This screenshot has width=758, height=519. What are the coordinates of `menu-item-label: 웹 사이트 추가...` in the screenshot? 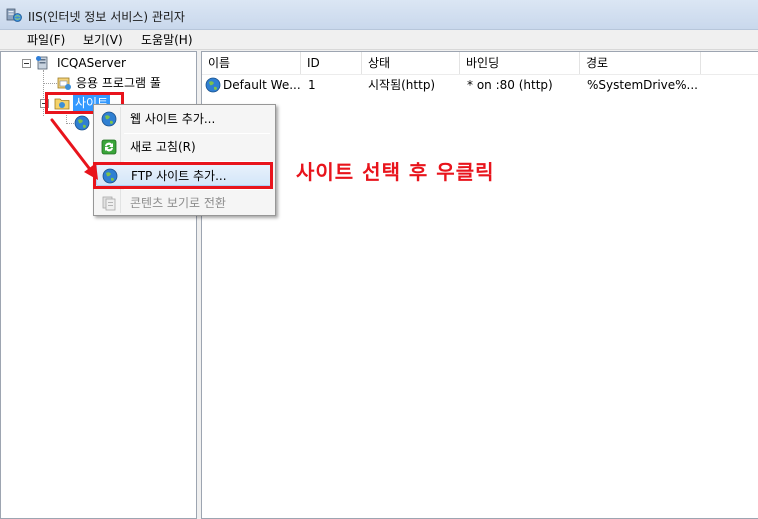 It's located at (173, 119).